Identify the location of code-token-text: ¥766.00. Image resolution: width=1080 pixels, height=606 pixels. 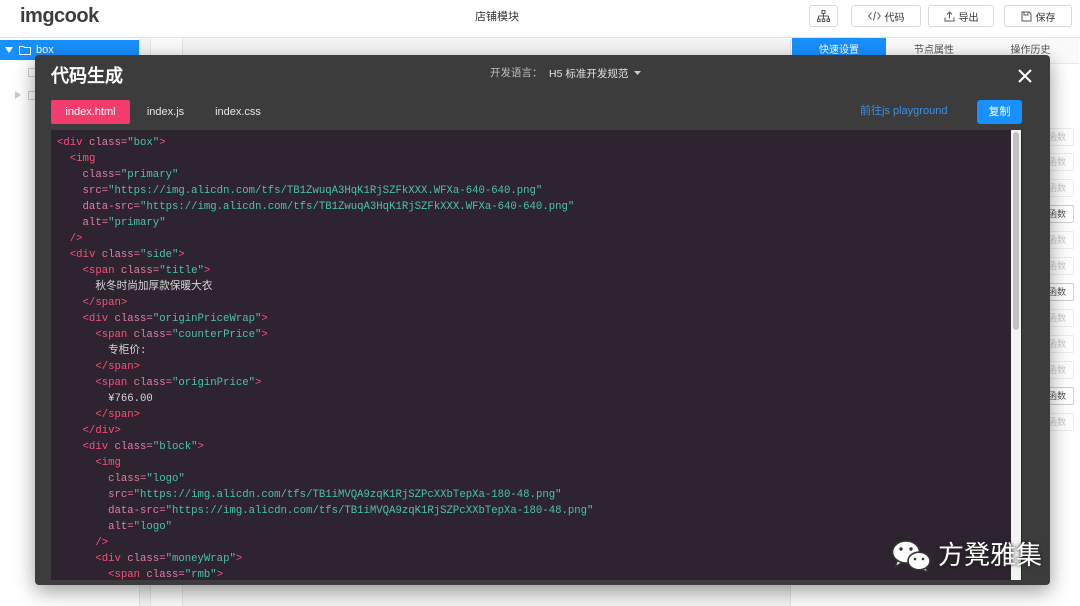
(105, 399).